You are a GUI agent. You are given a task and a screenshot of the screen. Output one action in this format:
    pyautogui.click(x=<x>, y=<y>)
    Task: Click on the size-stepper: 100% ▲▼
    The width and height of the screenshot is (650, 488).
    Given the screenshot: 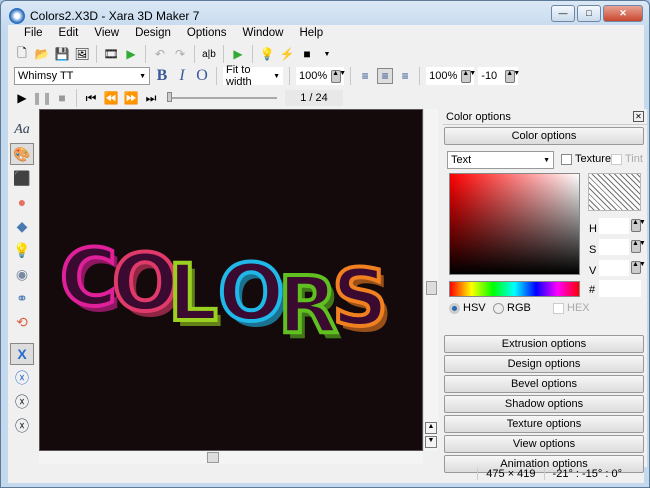 What is the action you would take?
    pyautogui.click(x=321, y=76)
    